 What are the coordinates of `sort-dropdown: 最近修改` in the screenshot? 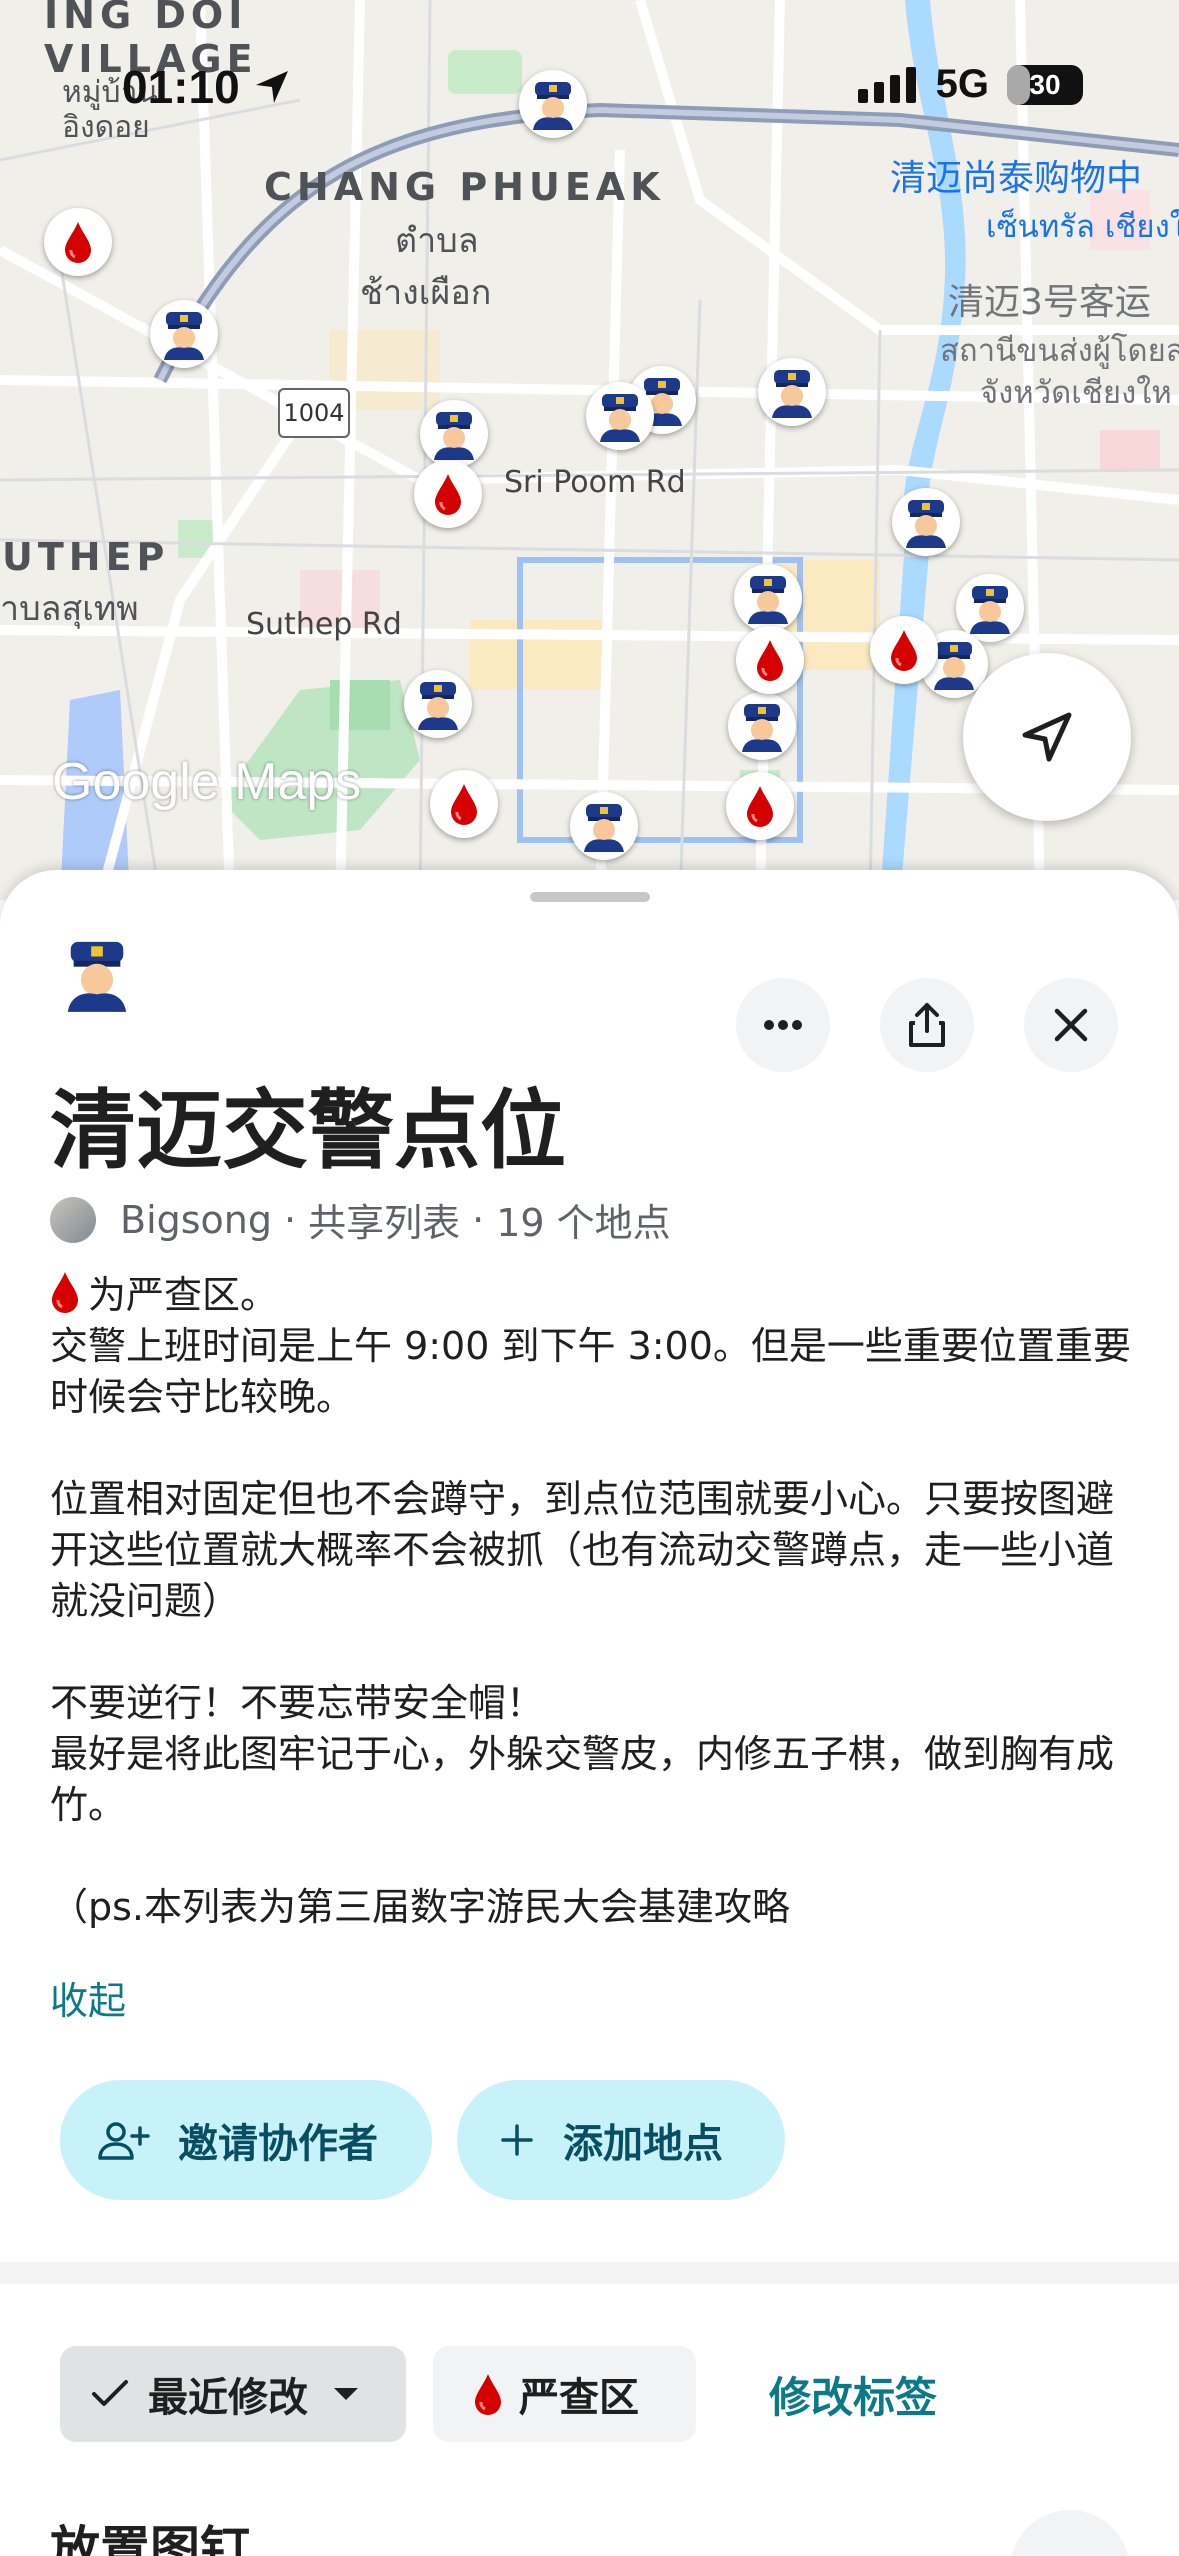 It's located at (233, 2394).